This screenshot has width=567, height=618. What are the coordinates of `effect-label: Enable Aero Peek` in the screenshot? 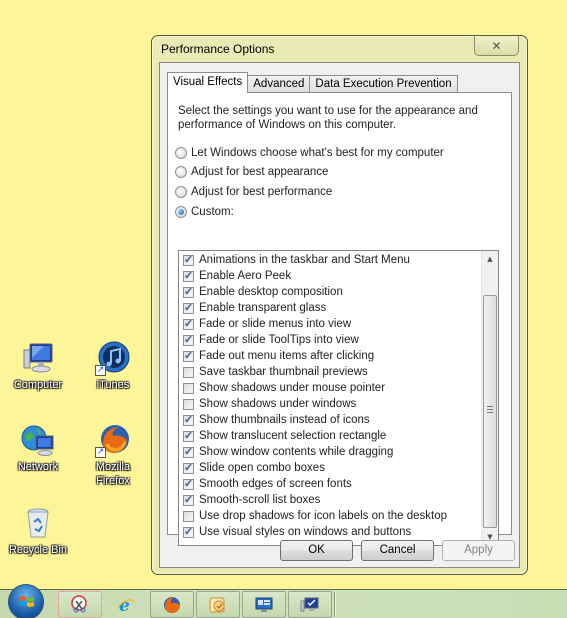 It's located at (245, 276).